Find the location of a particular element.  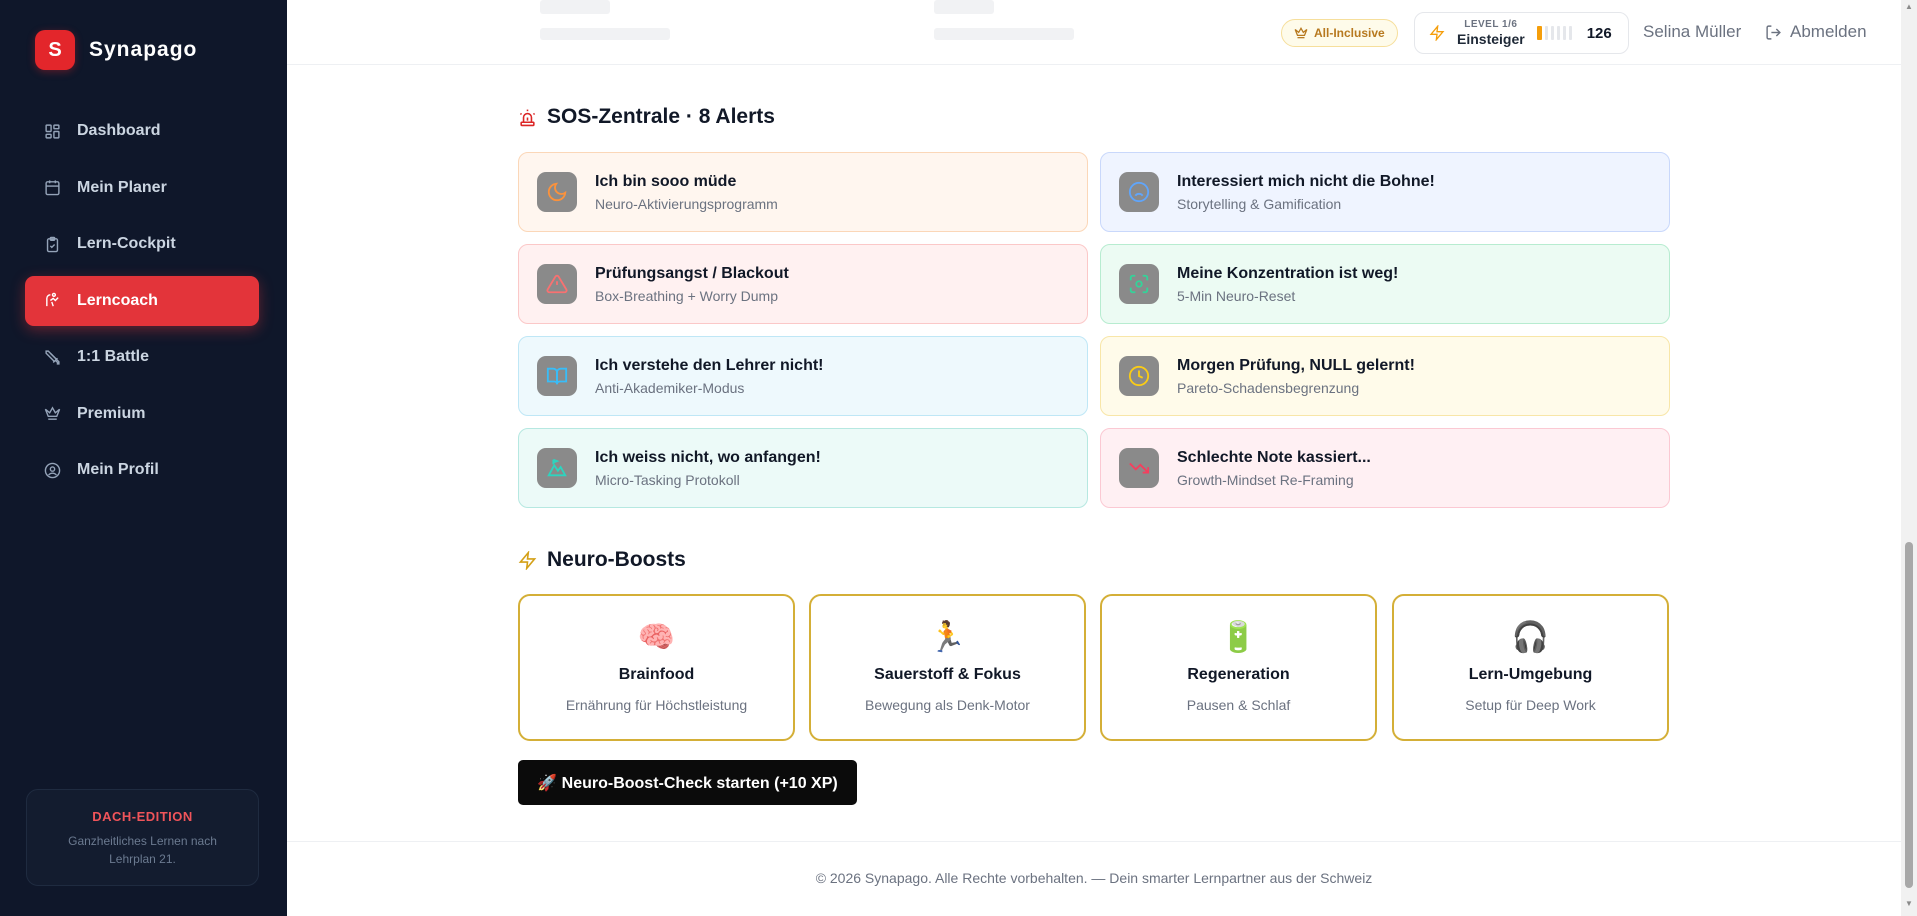

sidebar-item-label: Dashboard is located at coordinates (119, 130).